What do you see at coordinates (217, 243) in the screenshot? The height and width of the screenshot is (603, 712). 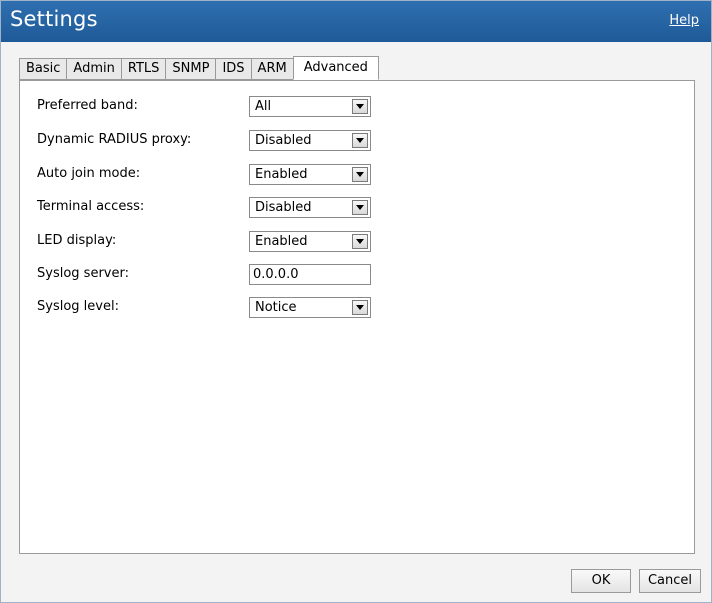 I see `led-display-row: LED display: Enabled` at bounding box center [217, 243].